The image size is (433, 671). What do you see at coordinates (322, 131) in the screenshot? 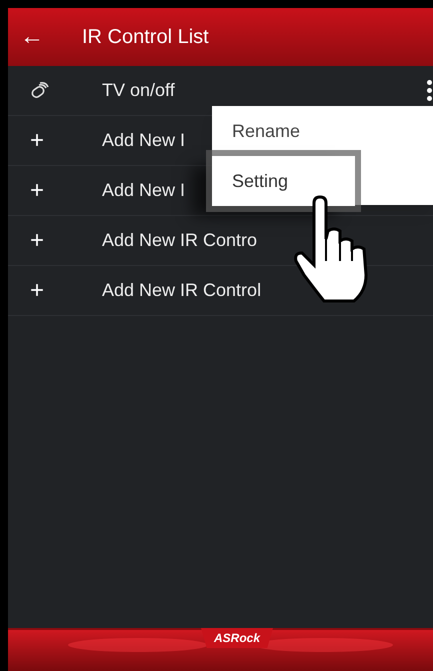
I see `menu-item: Rename` at bounding box center [322, 131].